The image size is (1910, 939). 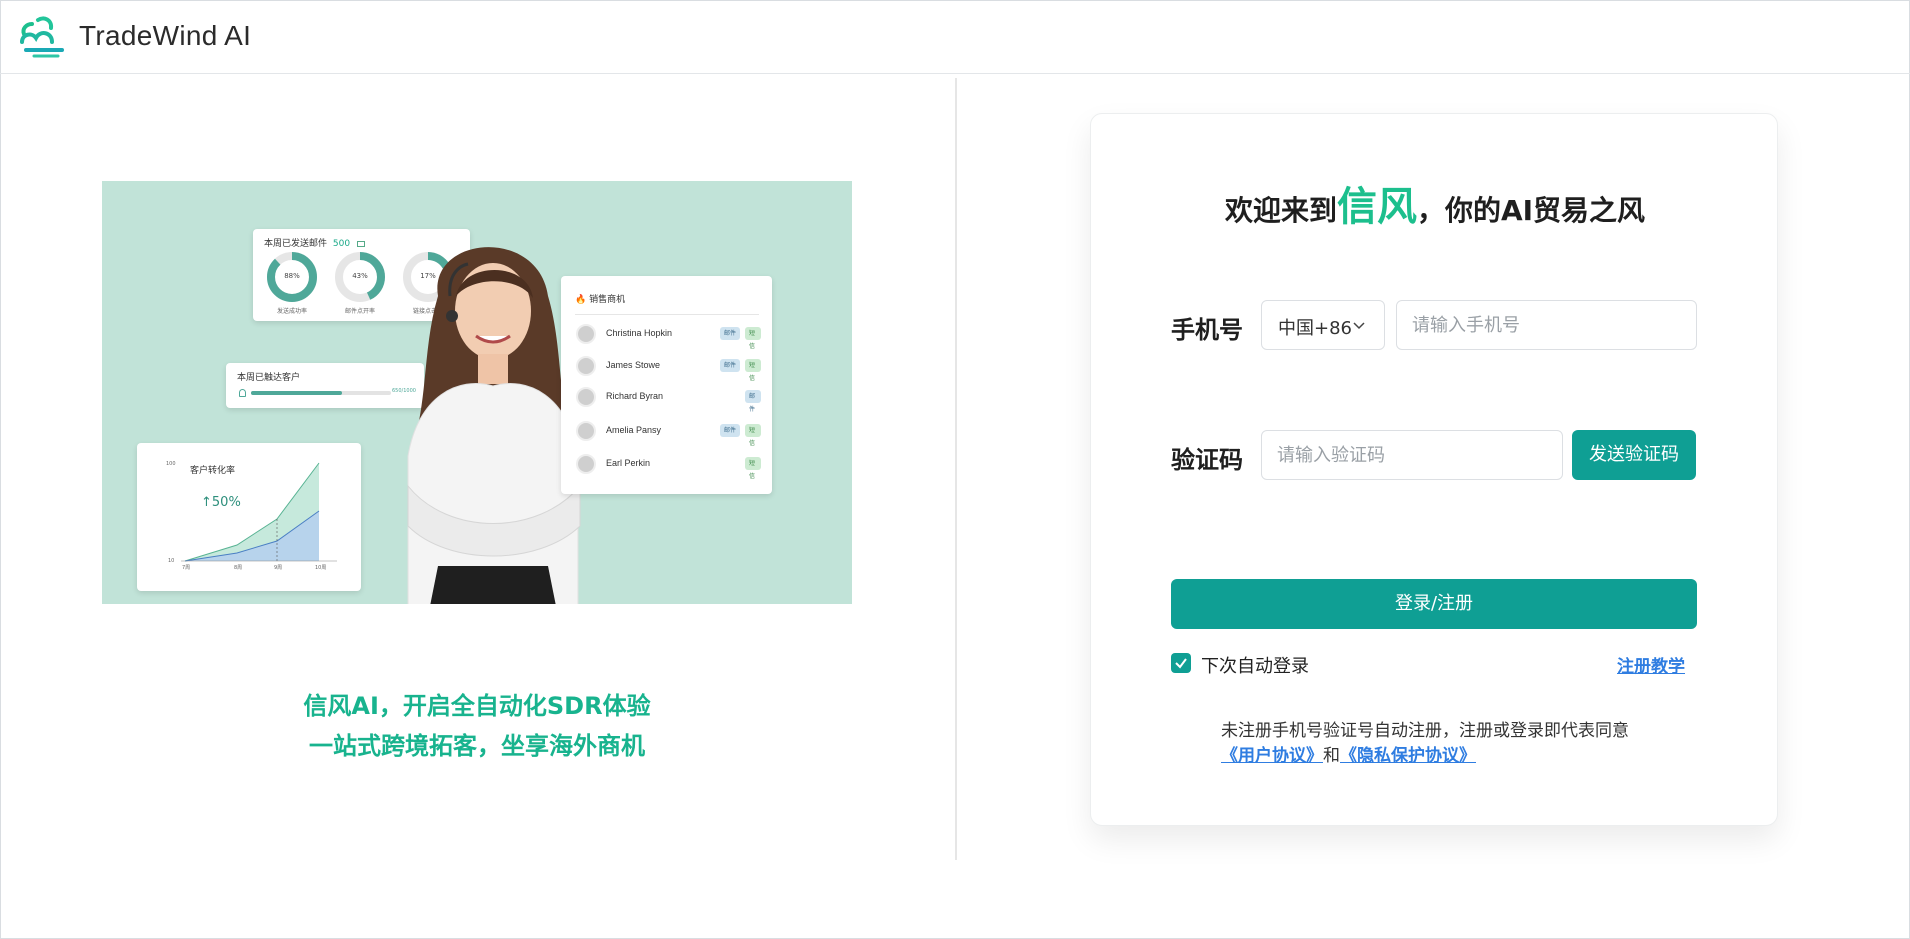 I want to click on auto-login-label: 下次自动登录, so click(x=1255, y=666).